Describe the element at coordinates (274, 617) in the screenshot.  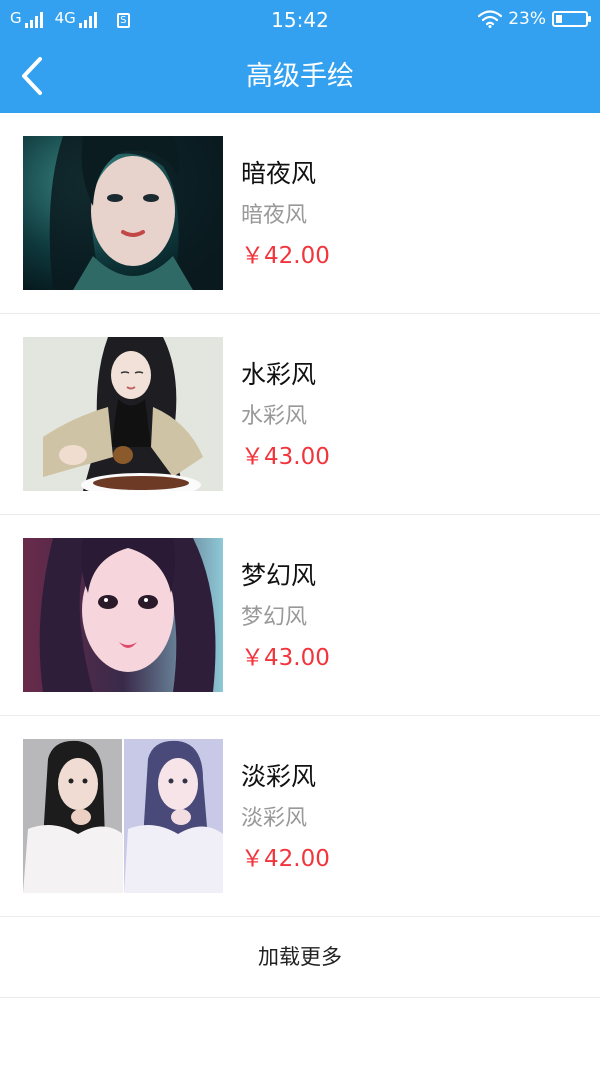
I see `item-subtitle: 梦幻风` at that location.